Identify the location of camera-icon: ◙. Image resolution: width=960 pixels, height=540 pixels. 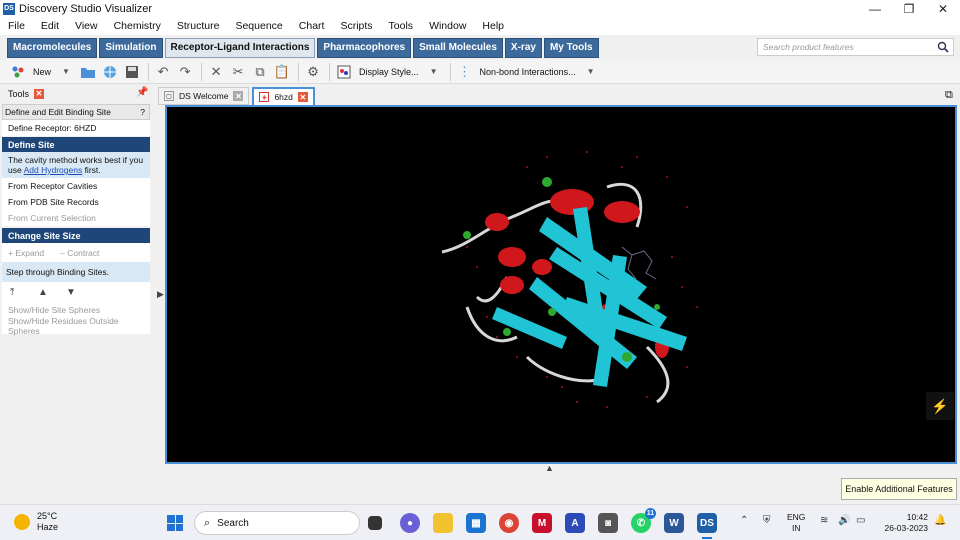
(608, 523).